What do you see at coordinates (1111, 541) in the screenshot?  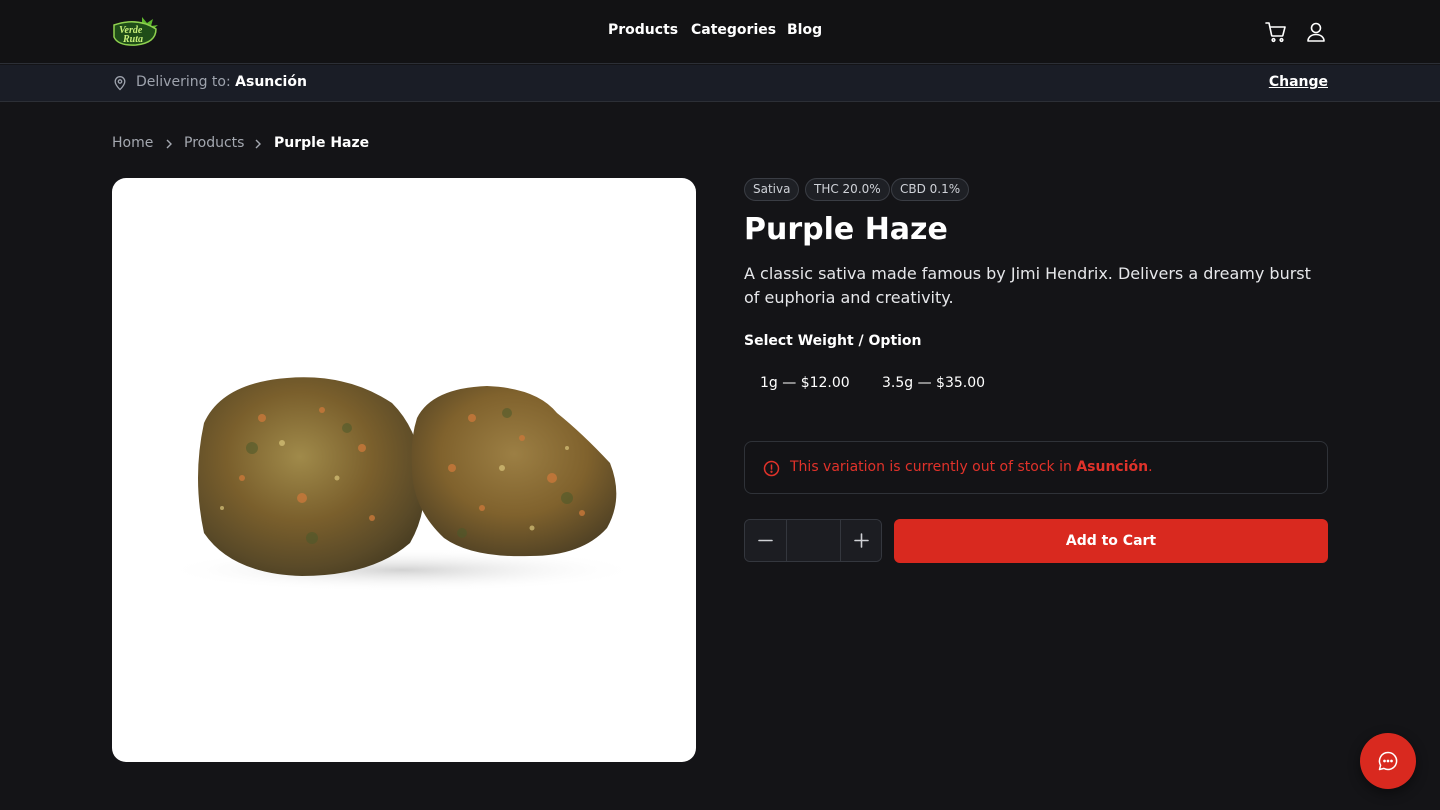 I see `add-to-cart-button: Add to Cart` at bounding box center [1111, 541].